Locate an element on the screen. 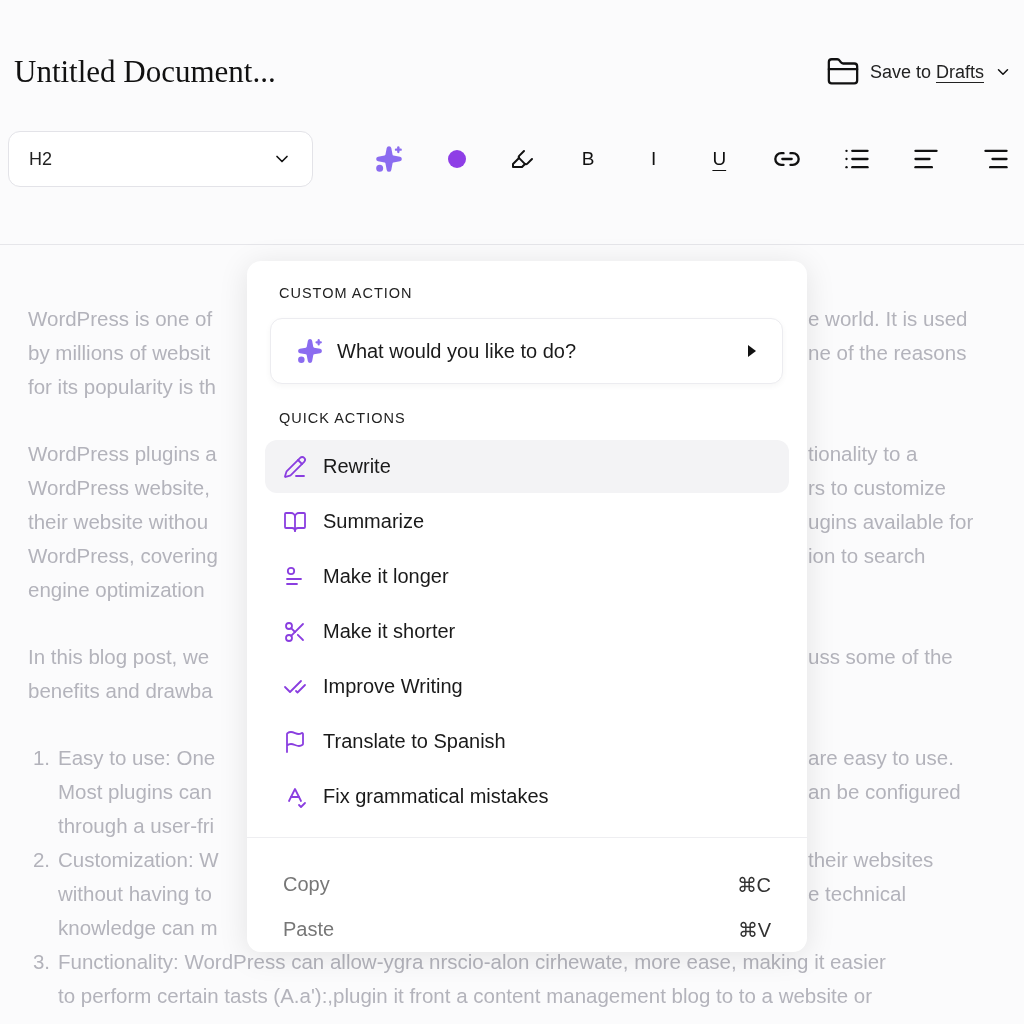 The width and height of the screenshot is (1024, 1024). body-text: Most plugins can is located at coordinates (135, 792).